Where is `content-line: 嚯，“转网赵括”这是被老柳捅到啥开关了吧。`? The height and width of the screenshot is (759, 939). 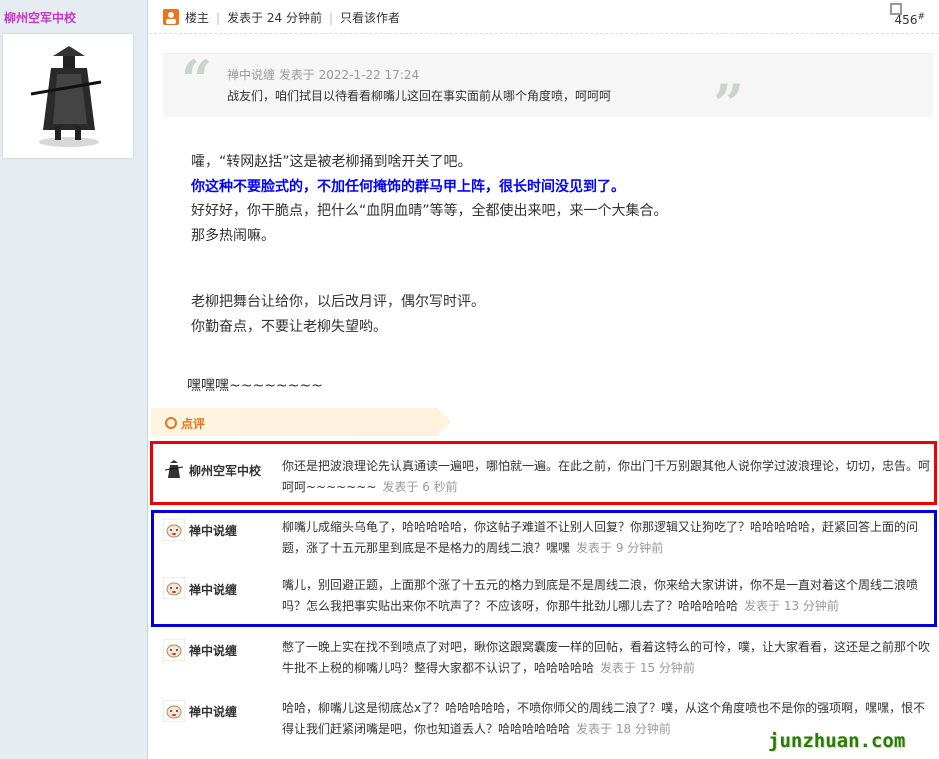
content-line: 嚯，“转网赵括”这是被老柳捅到啥开关了吧。 is located at coordinates (331, 162).